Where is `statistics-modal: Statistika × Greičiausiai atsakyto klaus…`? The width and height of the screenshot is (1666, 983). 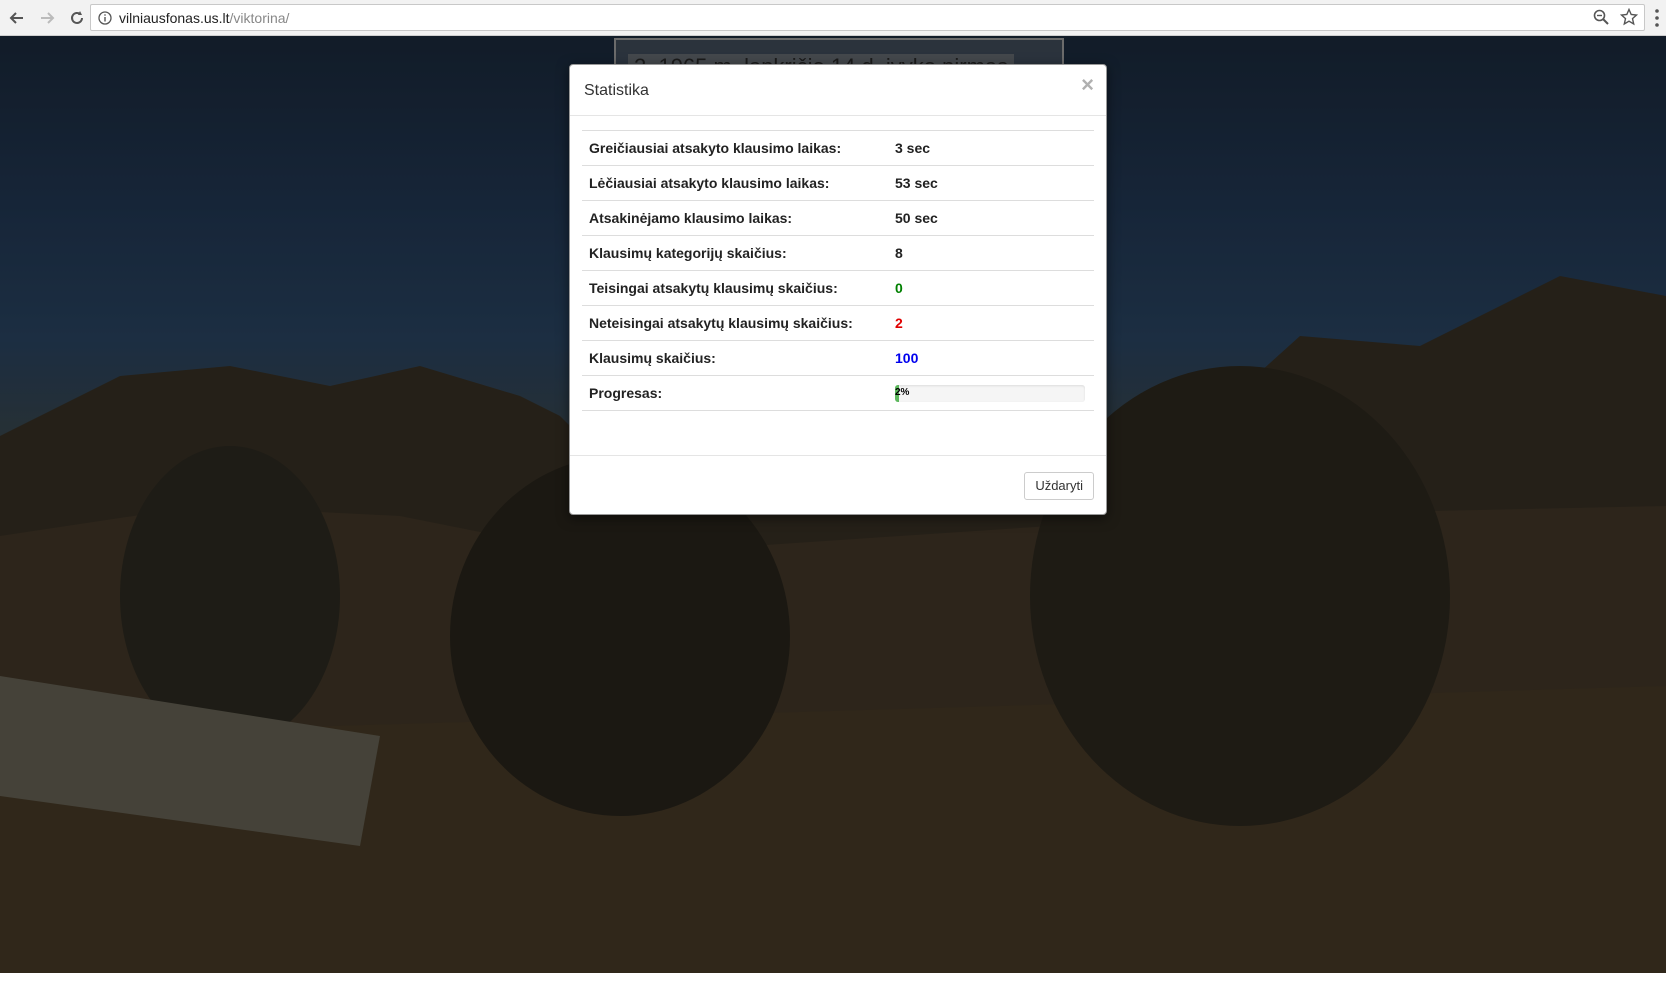
statistics-modal: Statistika × Greičiausiai atsakyto klaus… is located at coordinates (838, 289).